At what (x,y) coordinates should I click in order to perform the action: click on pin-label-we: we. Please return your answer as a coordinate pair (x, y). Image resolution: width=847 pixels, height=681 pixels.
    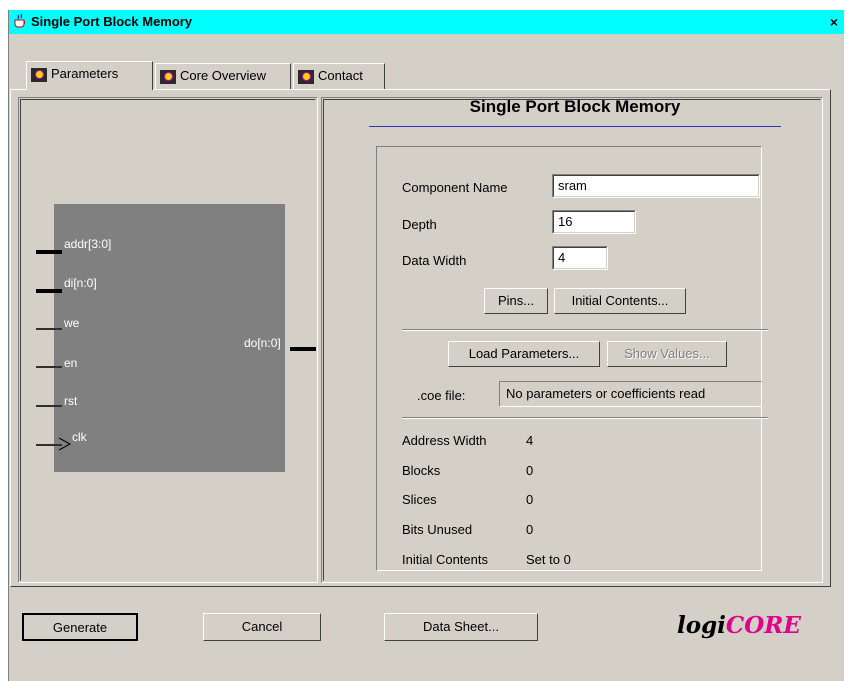
    Looking at the image, I should click on (72, 323).